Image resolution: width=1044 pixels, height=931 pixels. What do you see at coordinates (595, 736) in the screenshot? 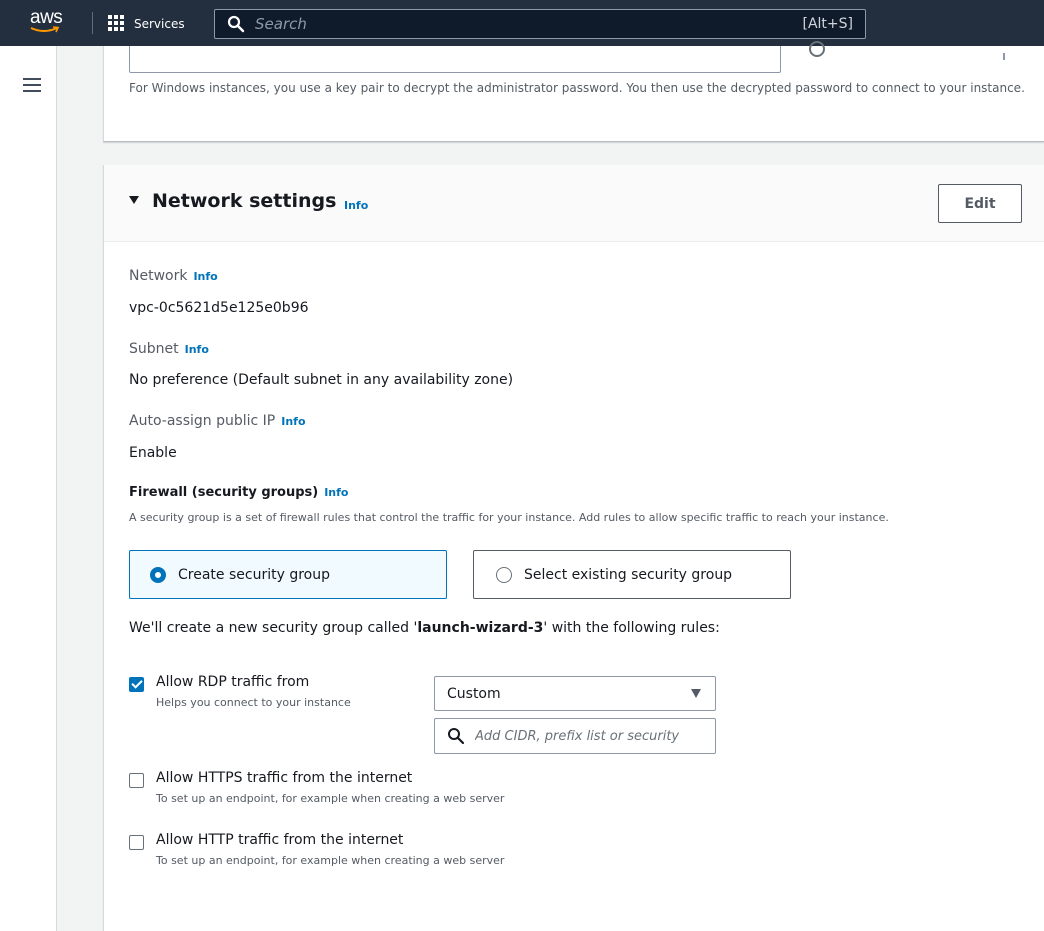
I see `cidr-input` at bounding box center [595, 736].